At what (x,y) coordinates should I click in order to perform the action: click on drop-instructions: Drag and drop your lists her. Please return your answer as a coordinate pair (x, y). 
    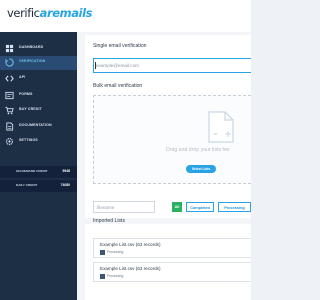
    Looking at the image, I should click on (198, 150).